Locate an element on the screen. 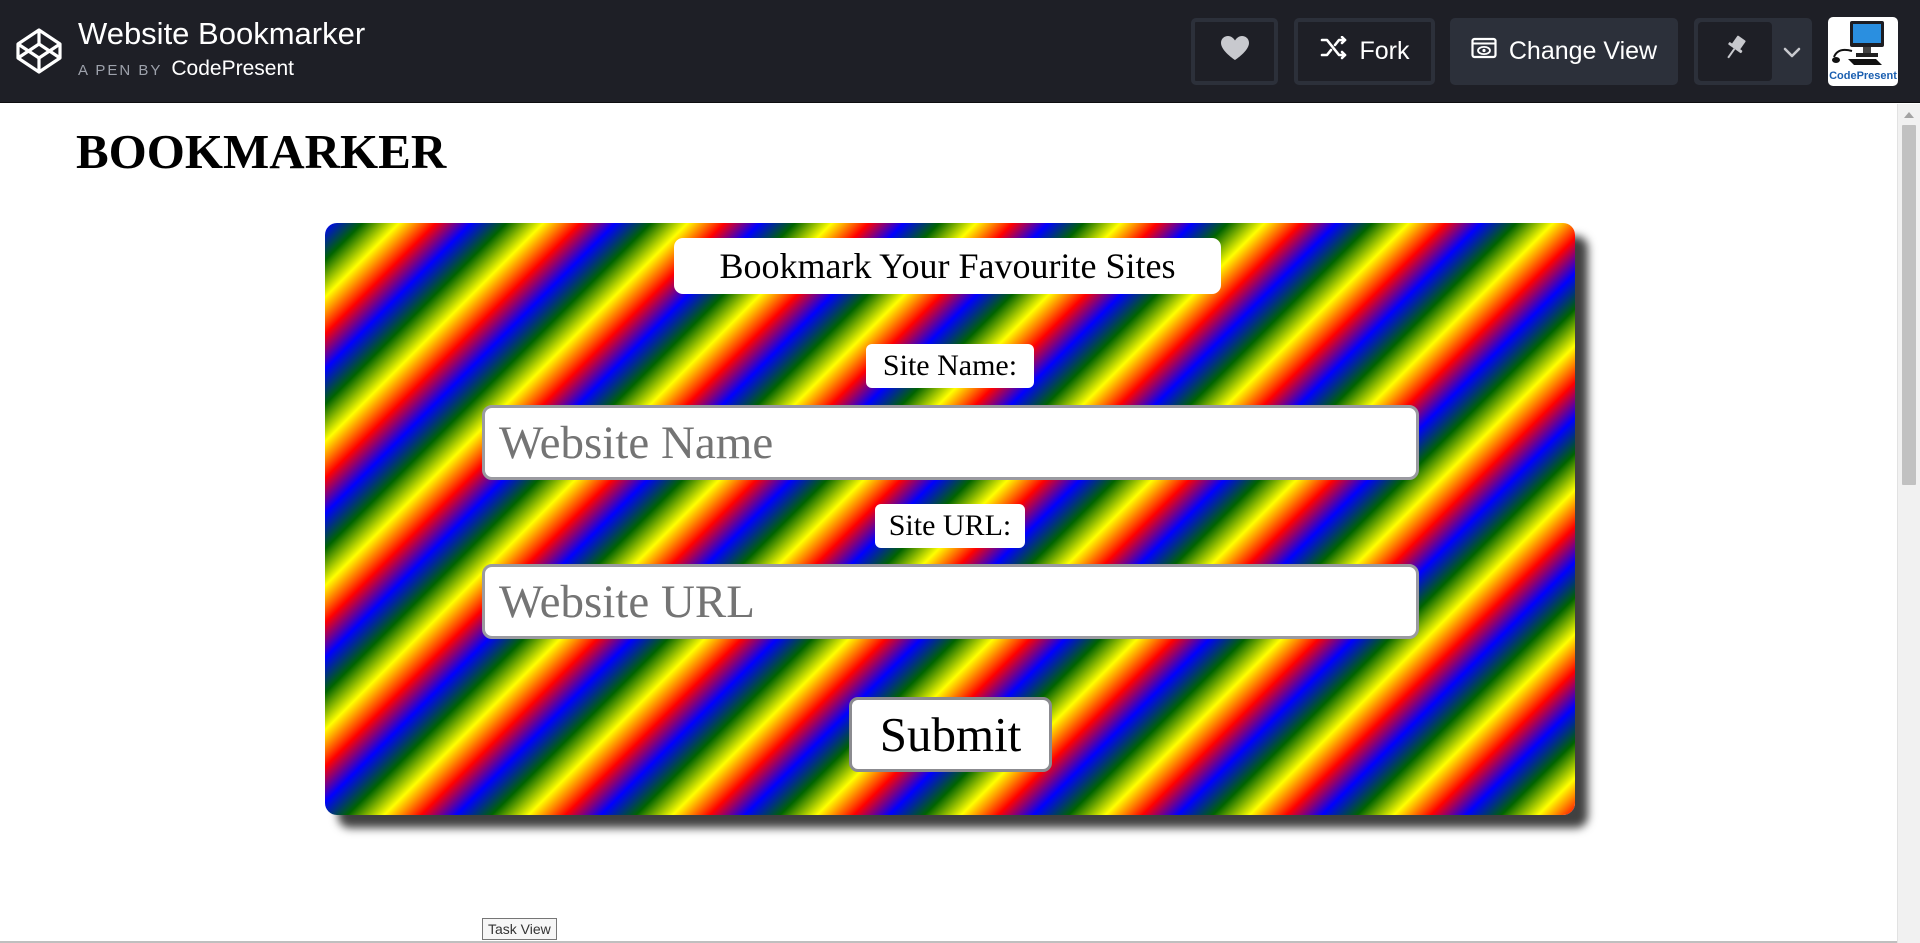  tooltip: Task View is located at coordinates (519, 929).